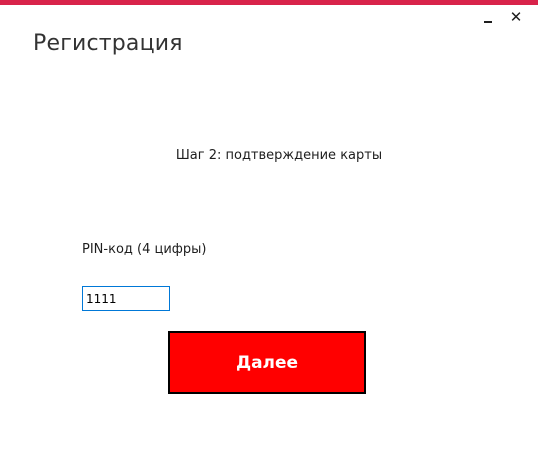 The height and width of the screenshot is (450, 538). I want to click on minimize-icon, so click(488, 22).